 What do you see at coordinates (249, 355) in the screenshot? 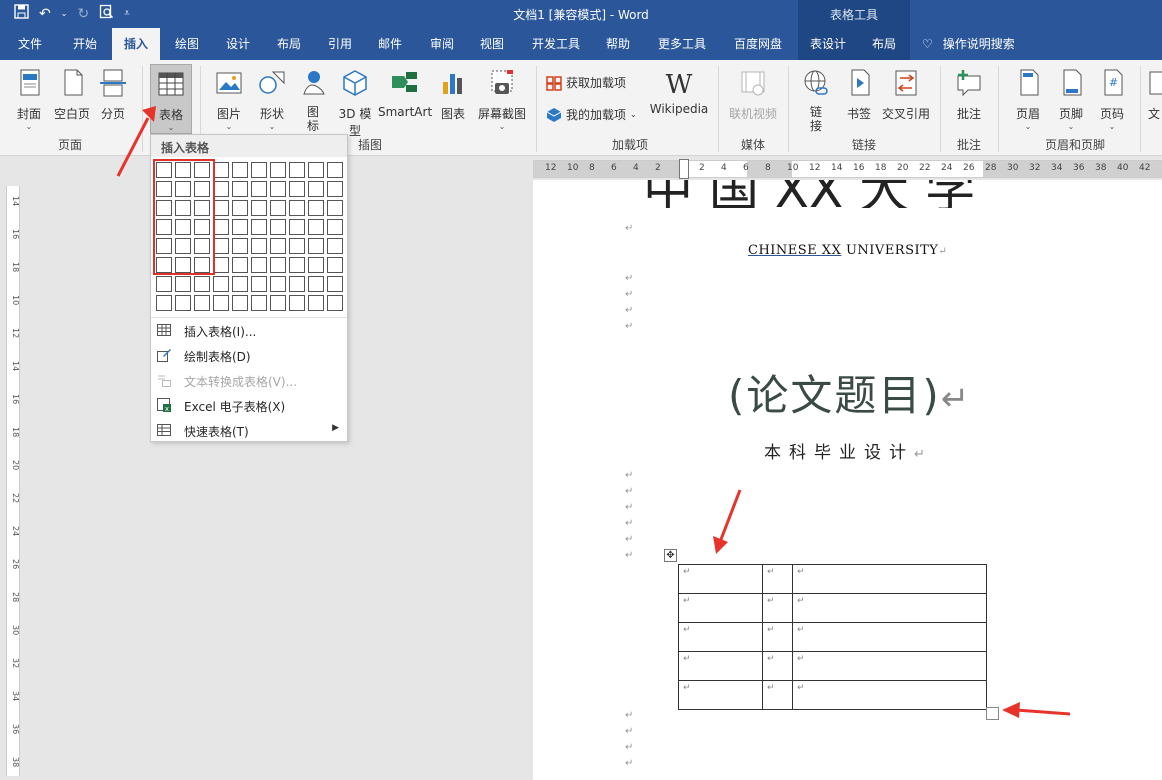
I see `draw-table-menu-item: 绘制表格(D)` at bounding box center [249, 355].